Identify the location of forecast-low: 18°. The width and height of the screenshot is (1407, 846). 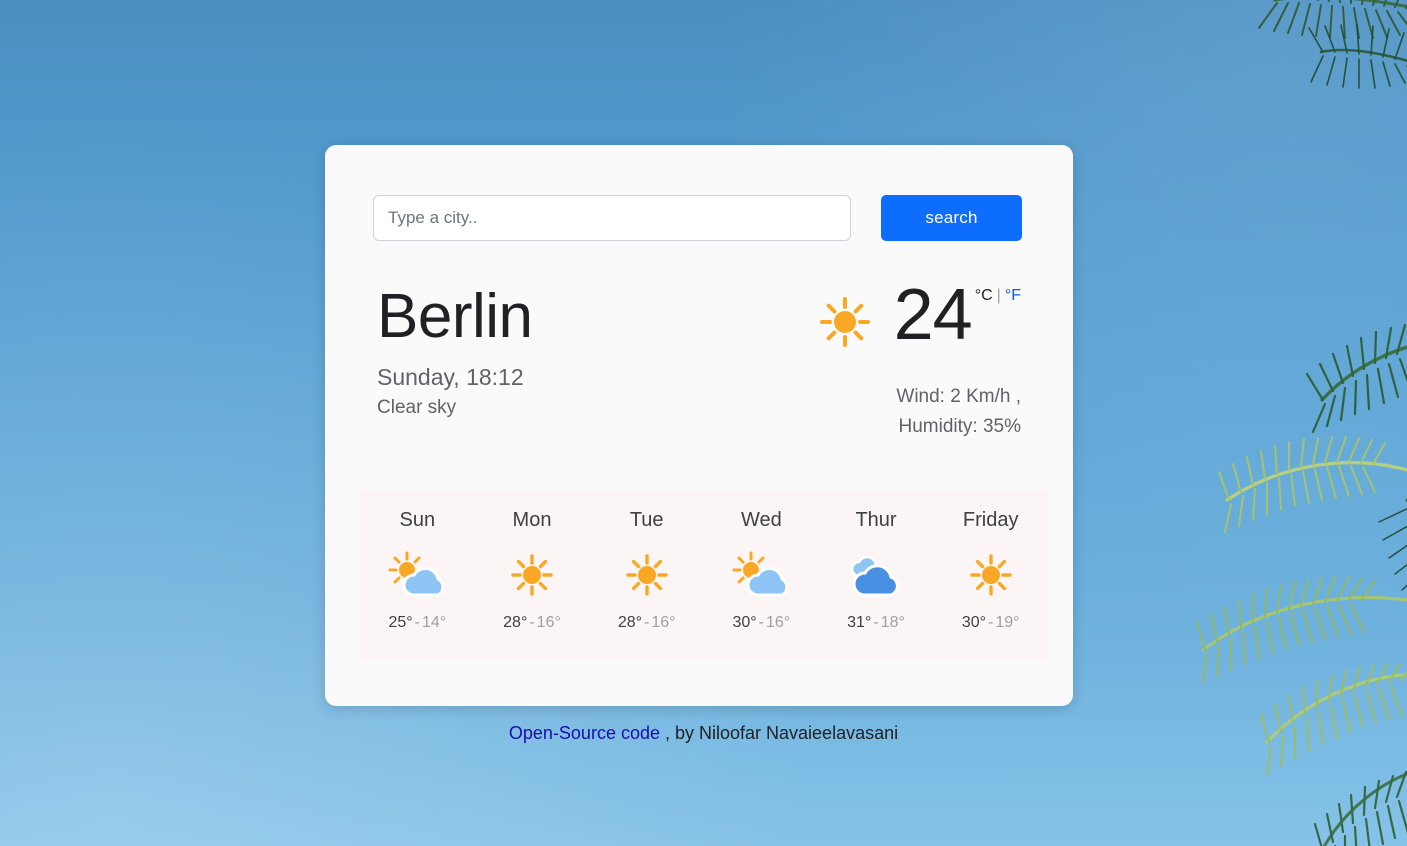
(892, 622).